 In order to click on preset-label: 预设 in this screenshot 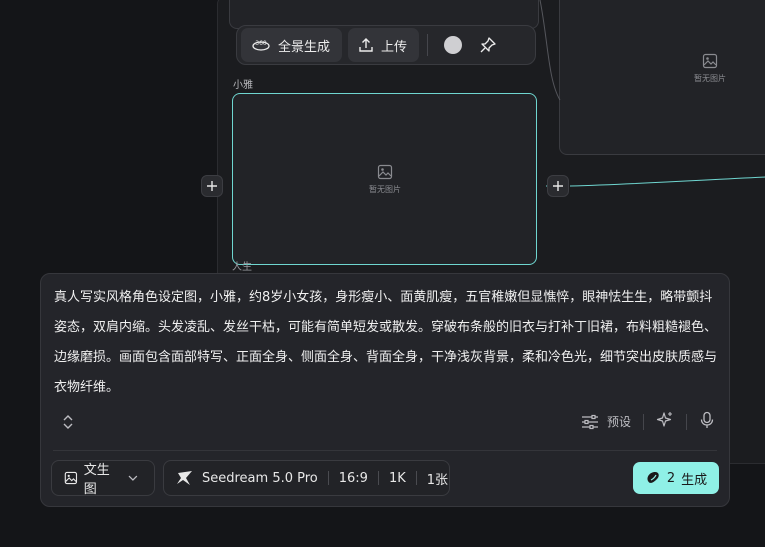, I will do `click(618, 422)`.